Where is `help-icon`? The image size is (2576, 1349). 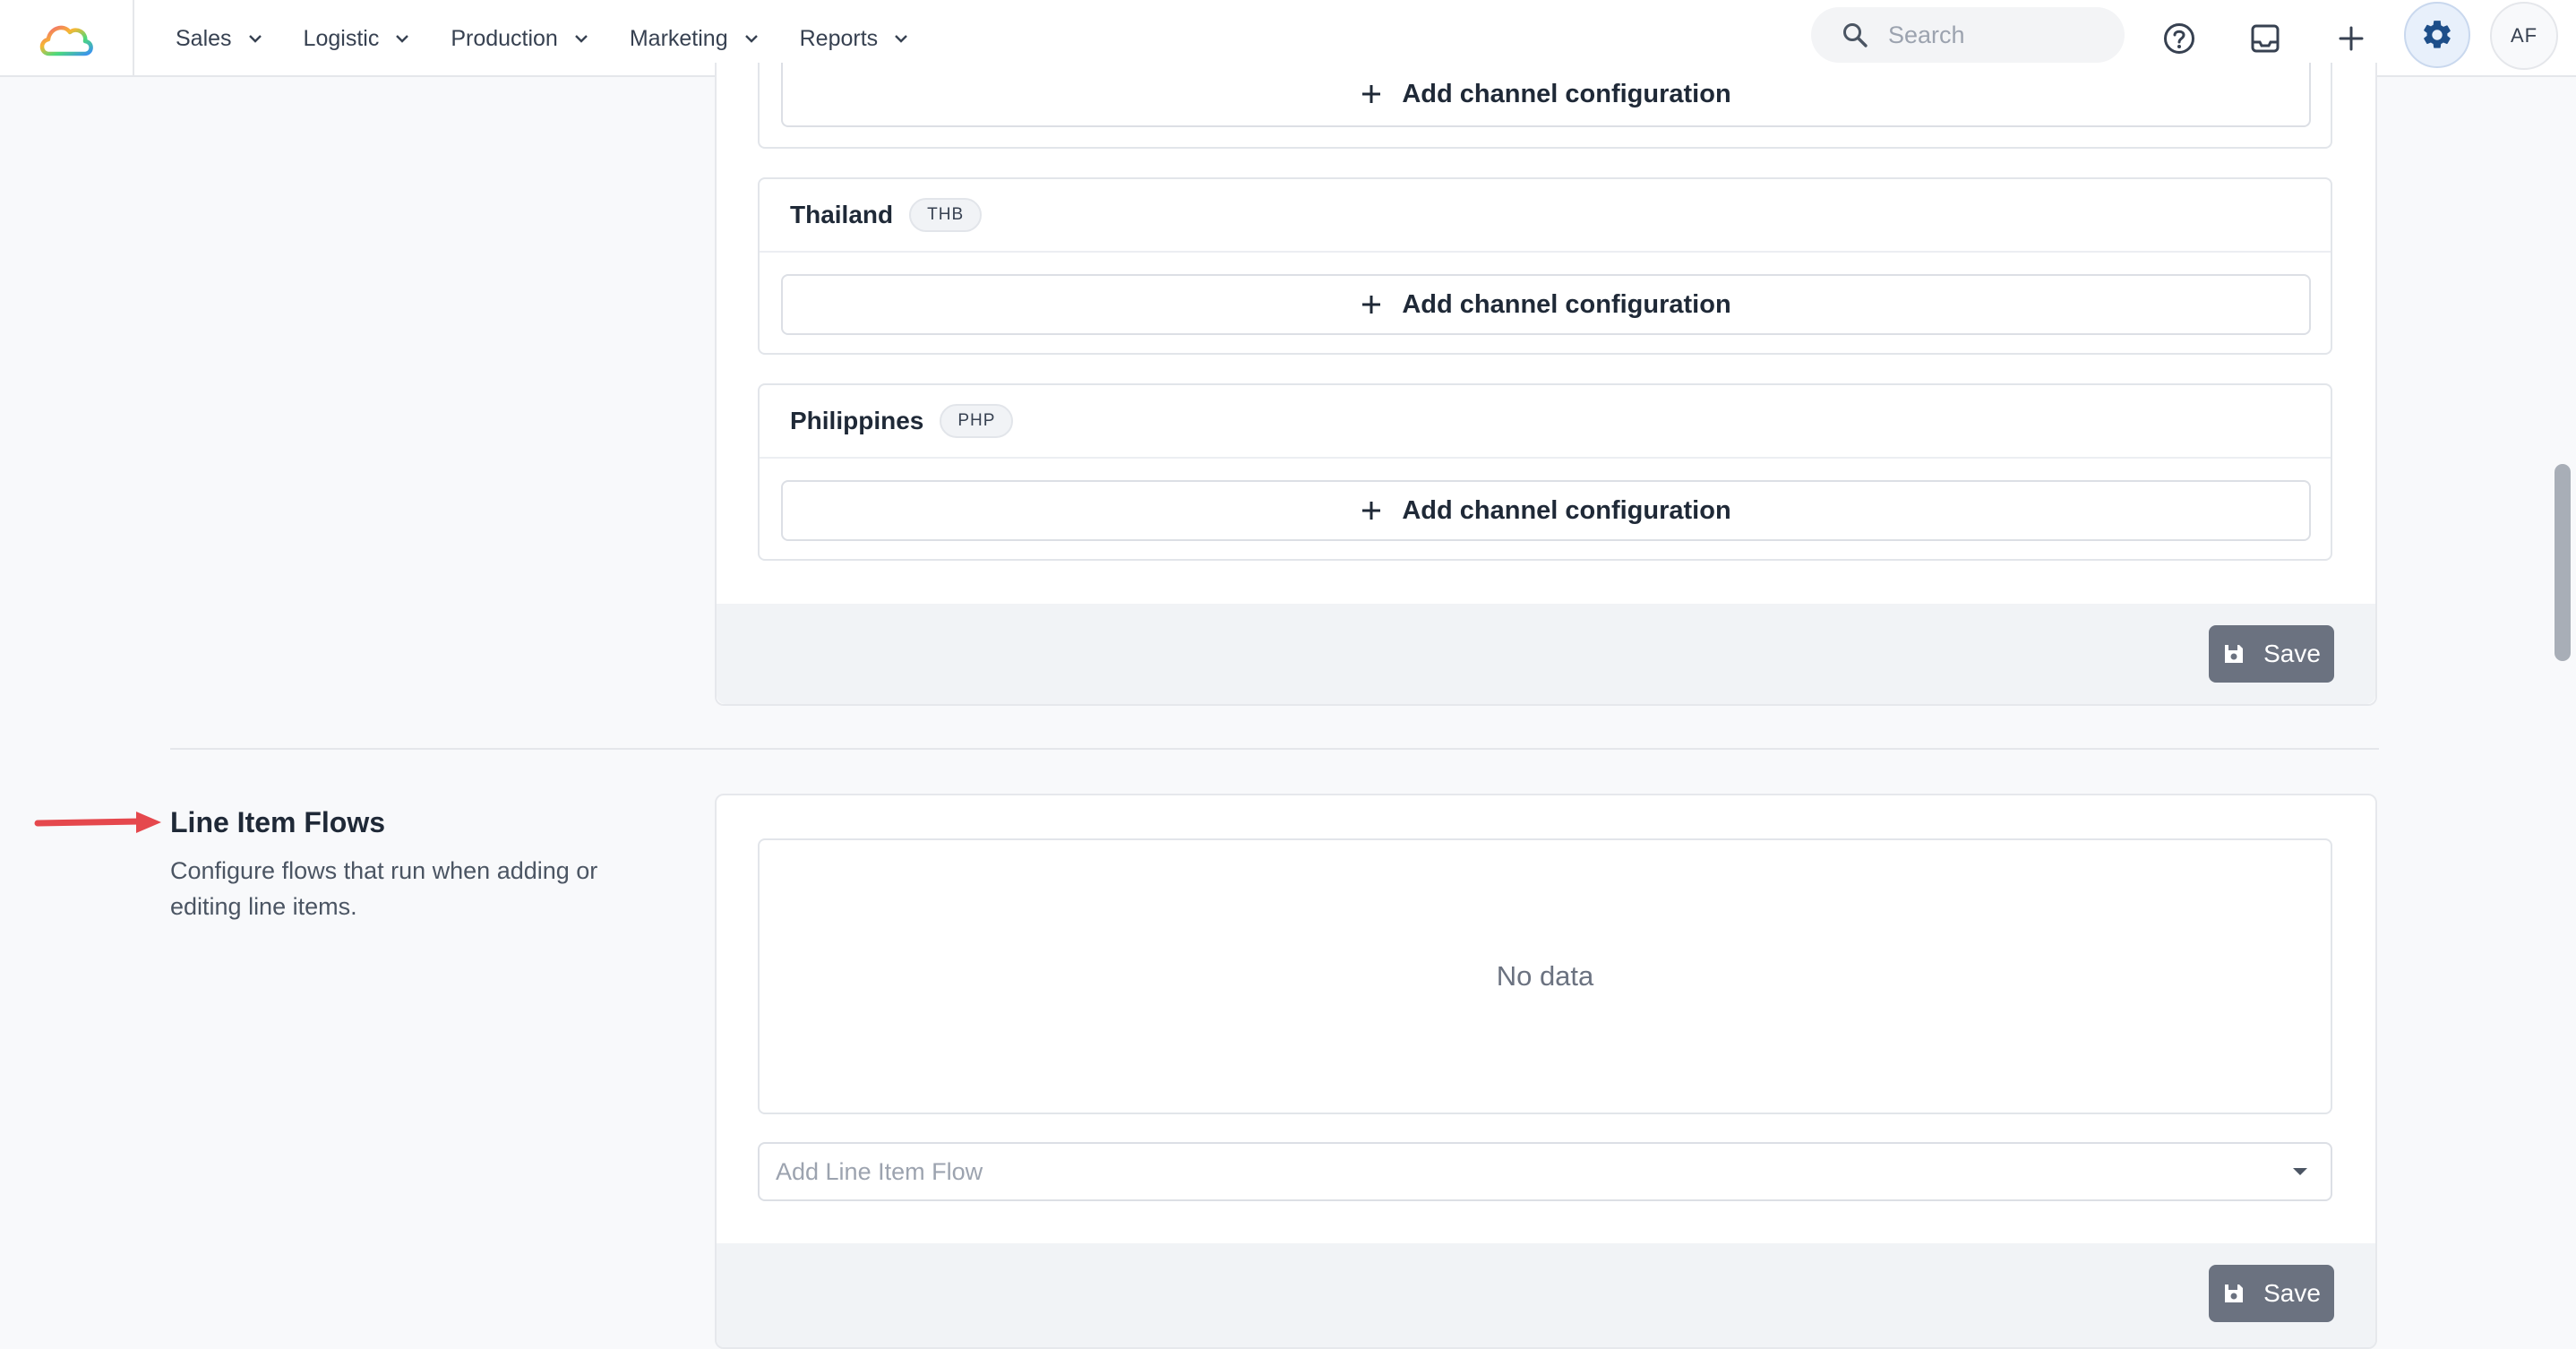 help-icon is located at coordinates (2179, 38).